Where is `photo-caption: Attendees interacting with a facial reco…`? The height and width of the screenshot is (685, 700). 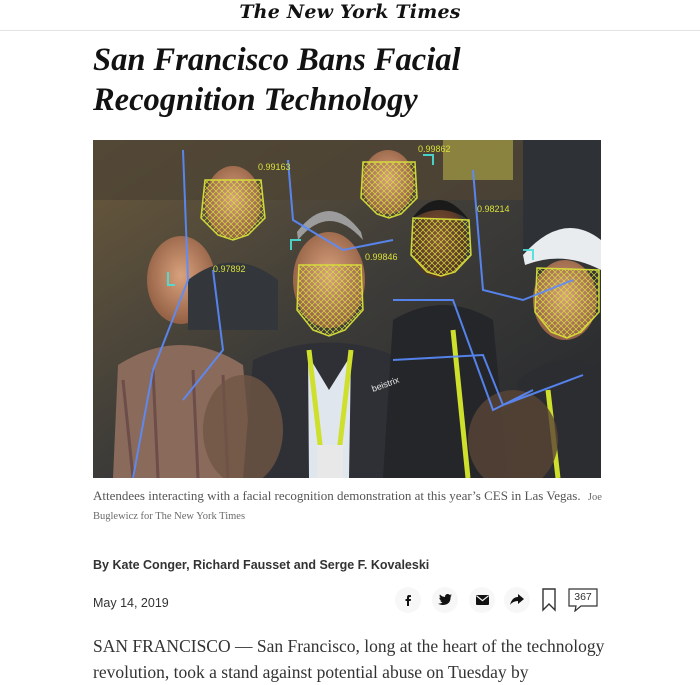
photo-caption: Attendees interacting with a facial reco… is located at coordinates (350, 506).